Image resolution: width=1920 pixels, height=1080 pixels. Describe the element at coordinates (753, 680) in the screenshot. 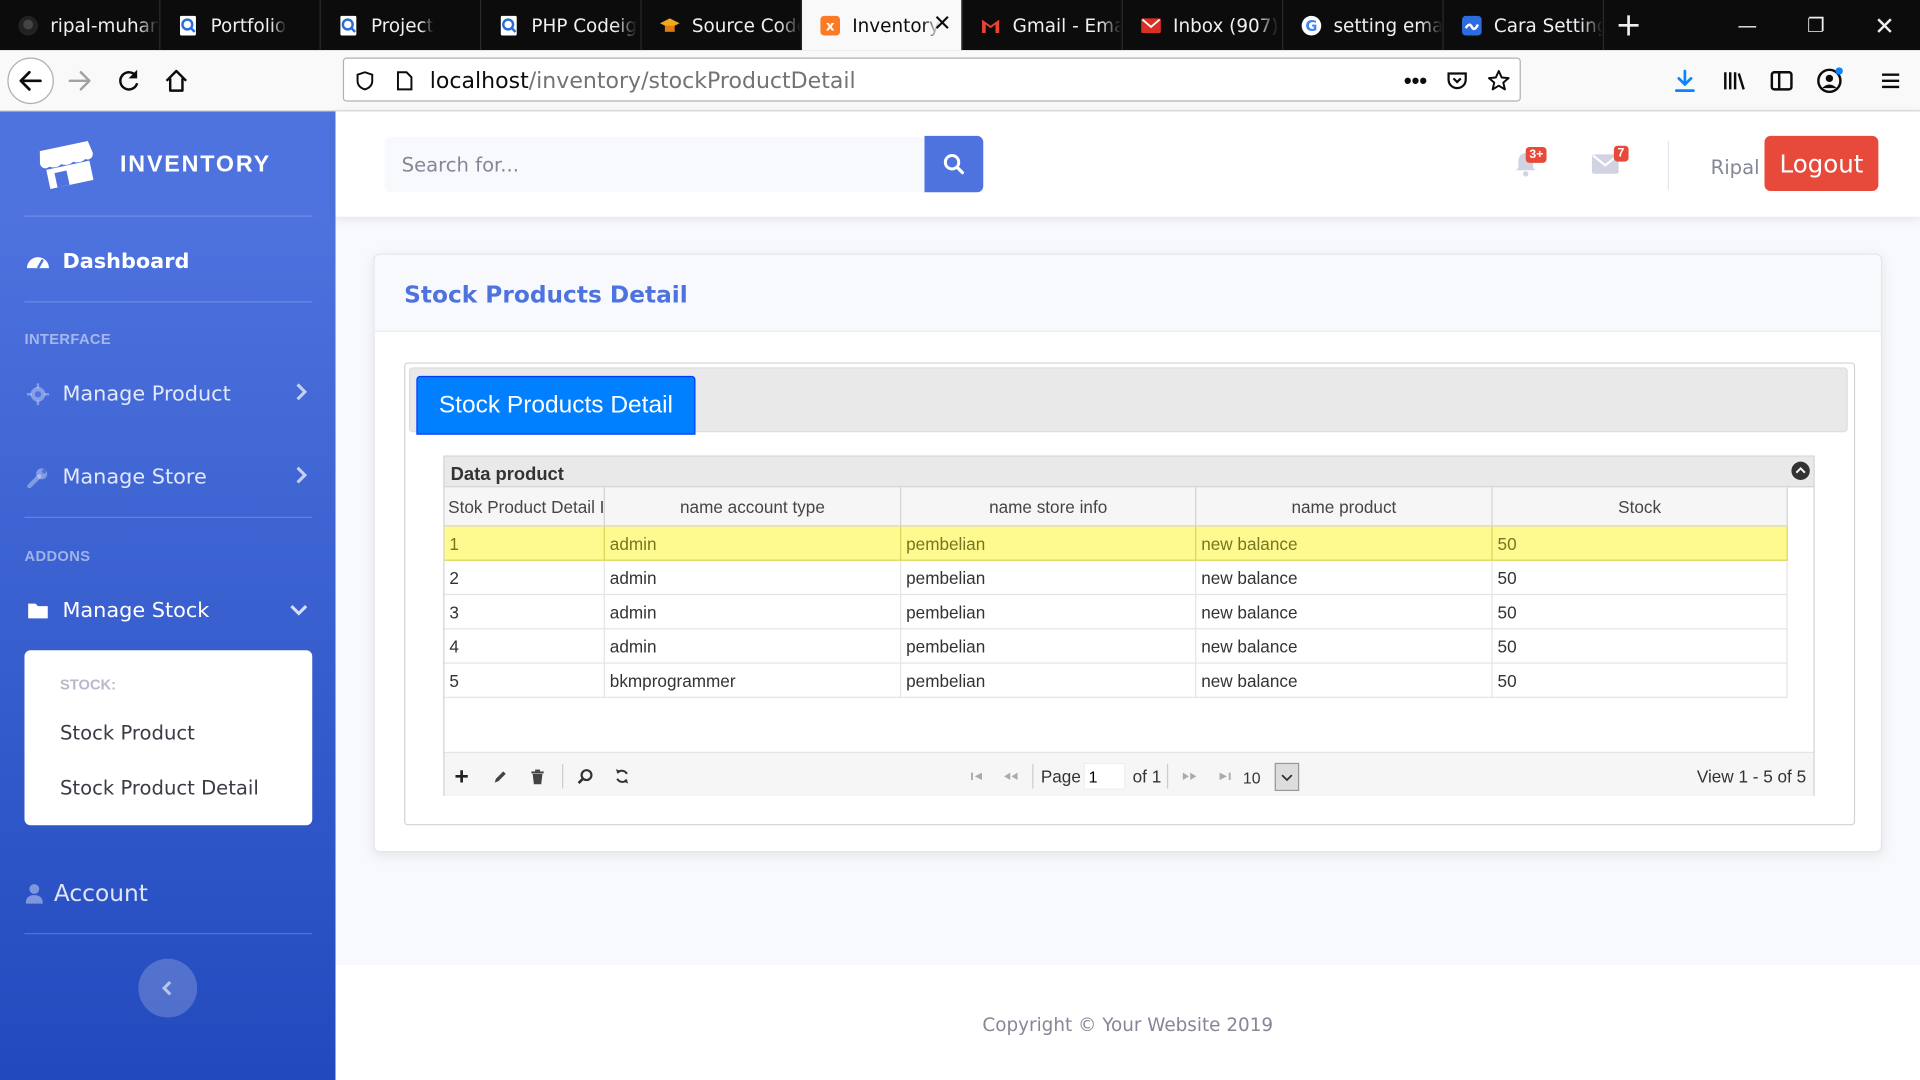

I see `table-cell: bkmprogrammer` at that location.